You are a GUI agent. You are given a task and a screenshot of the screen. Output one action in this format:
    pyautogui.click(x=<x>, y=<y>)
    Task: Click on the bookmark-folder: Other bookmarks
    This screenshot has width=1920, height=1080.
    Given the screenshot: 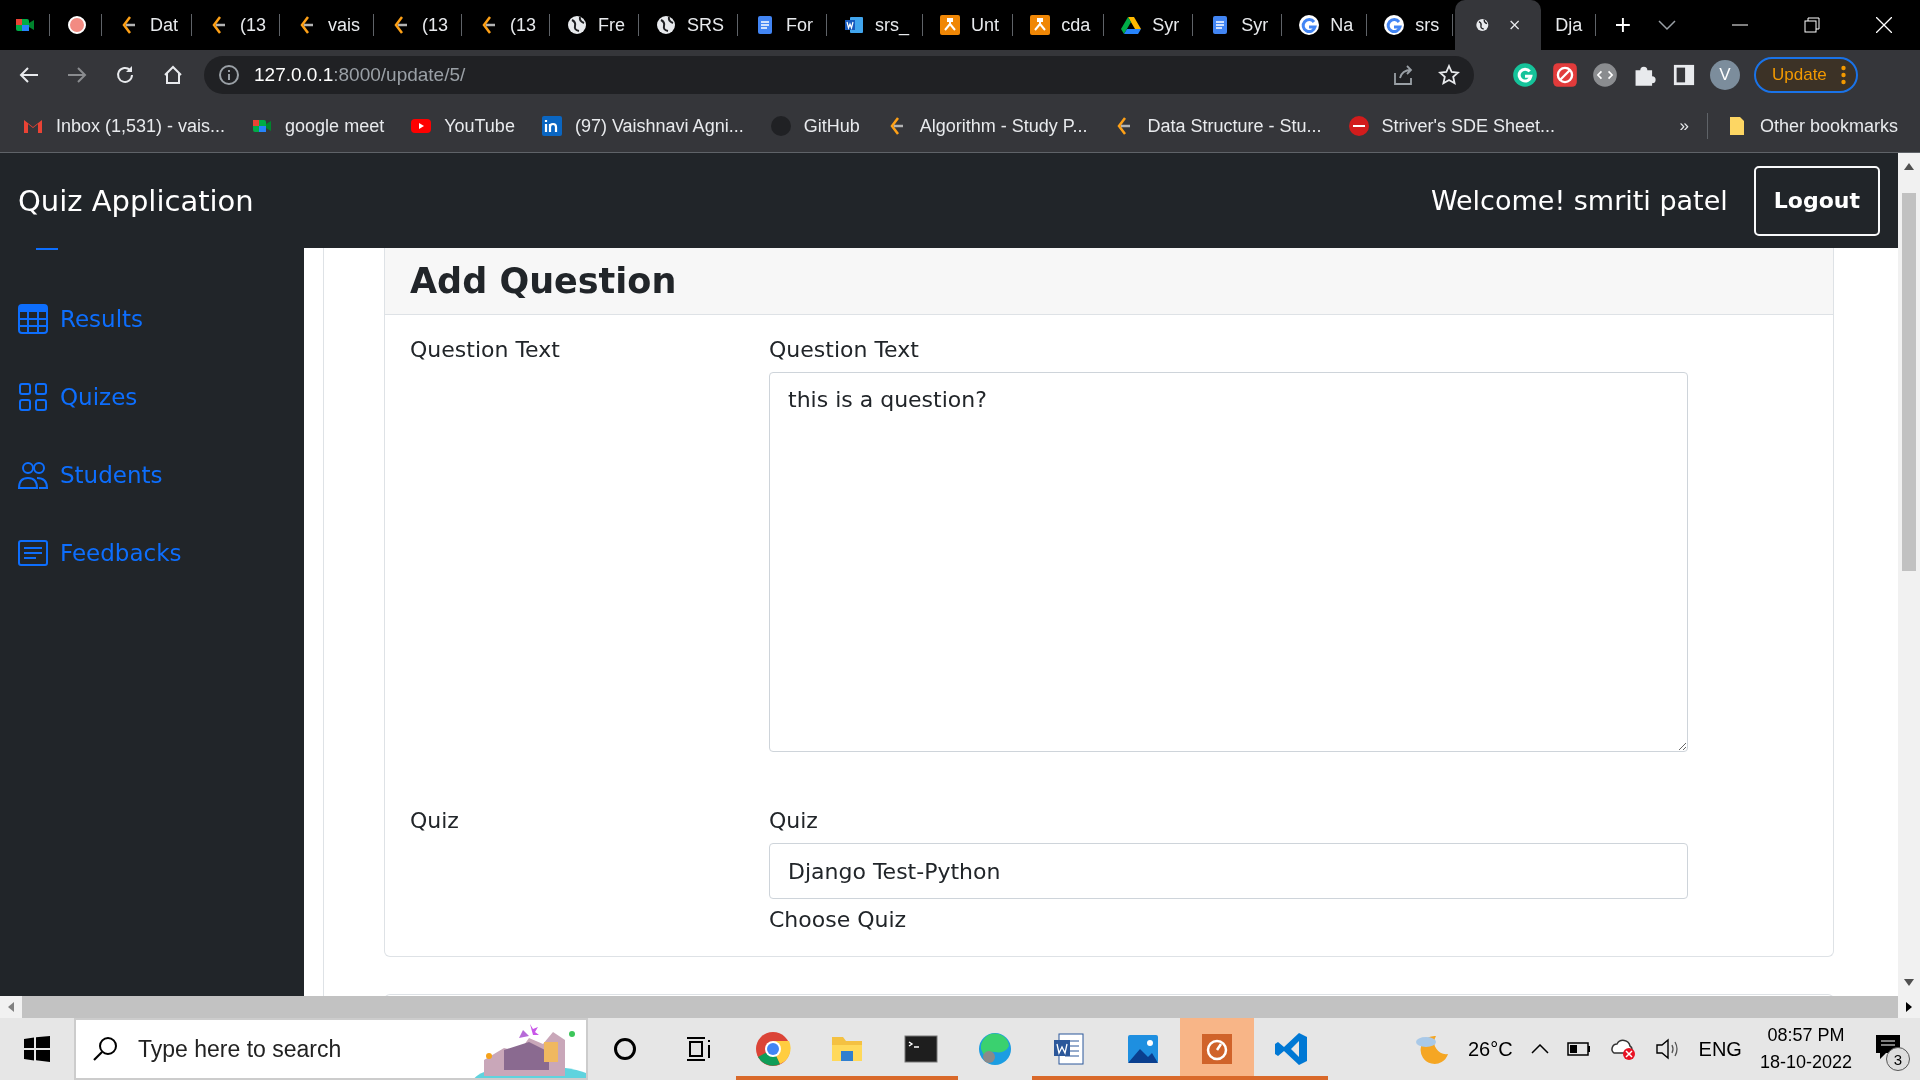 What is the action you would take?
    pyautogui.click(x=1811, y=126)
    